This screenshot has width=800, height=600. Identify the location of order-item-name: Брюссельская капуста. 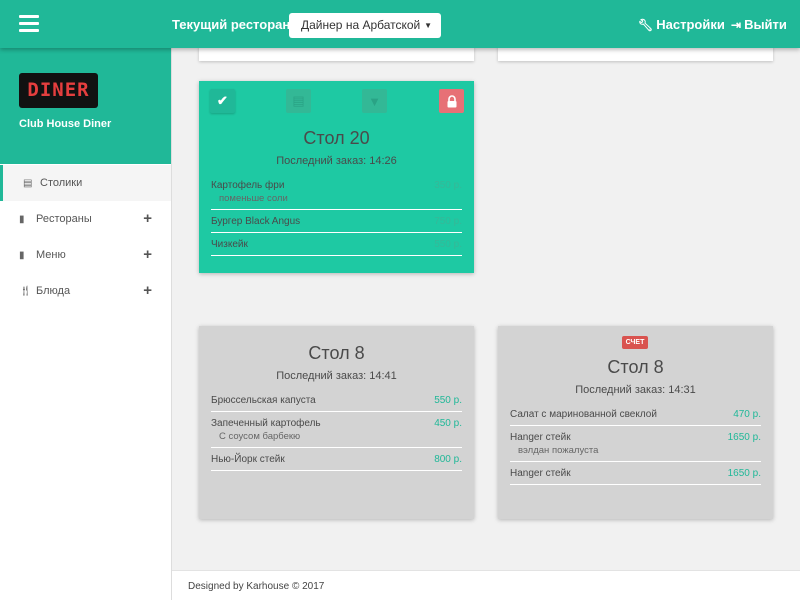
(263, 400).